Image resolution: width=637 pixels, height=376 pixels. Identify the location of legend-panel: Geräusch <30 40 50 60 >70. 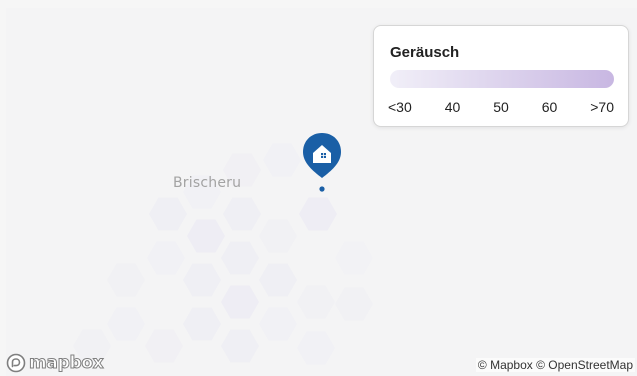
(501, 76).